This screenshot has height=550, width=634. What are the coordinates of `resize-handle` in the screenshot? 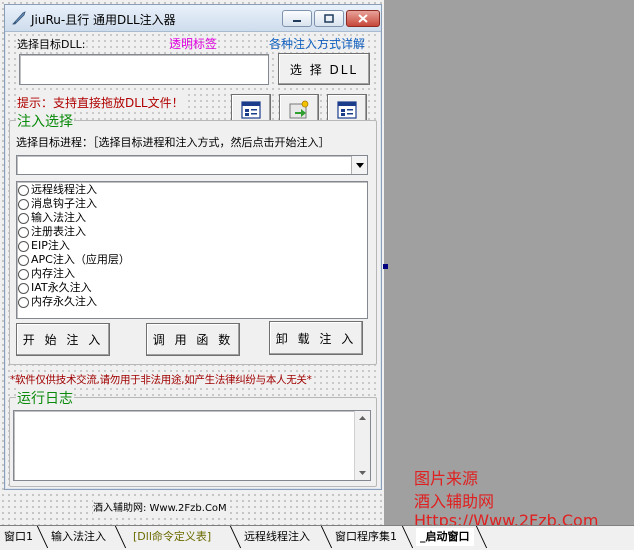 It's located at (385, 266).